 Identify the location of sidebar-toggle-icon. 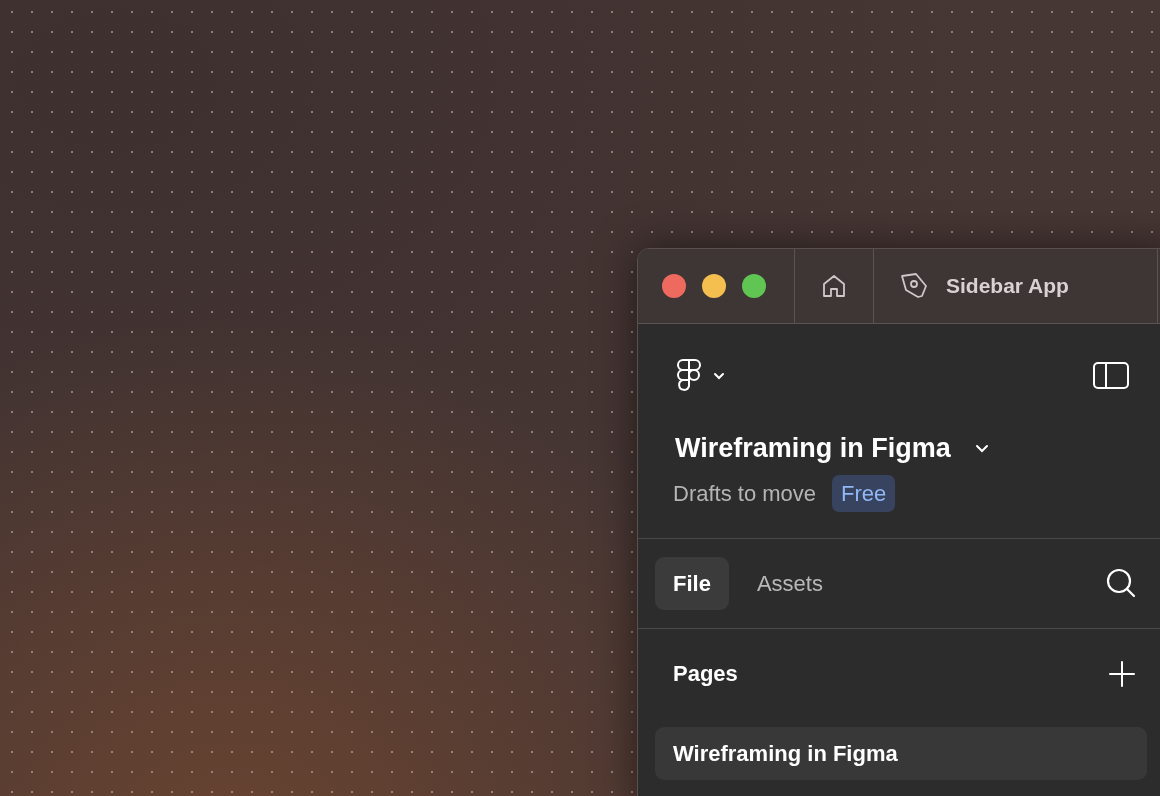
(1111, 376).